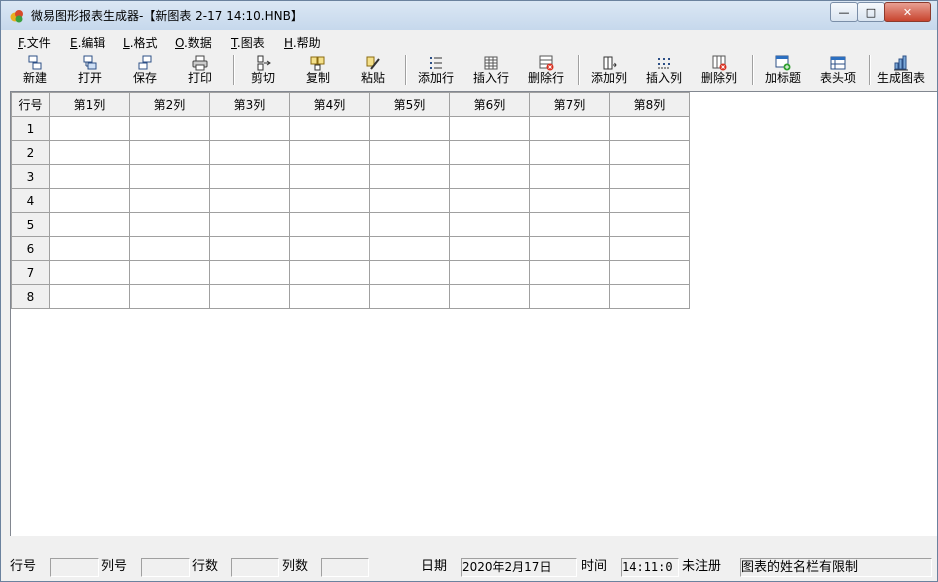  Describe the element at coordinates (30, 248) in the screenshot. I see `row-header: 6` at that location.